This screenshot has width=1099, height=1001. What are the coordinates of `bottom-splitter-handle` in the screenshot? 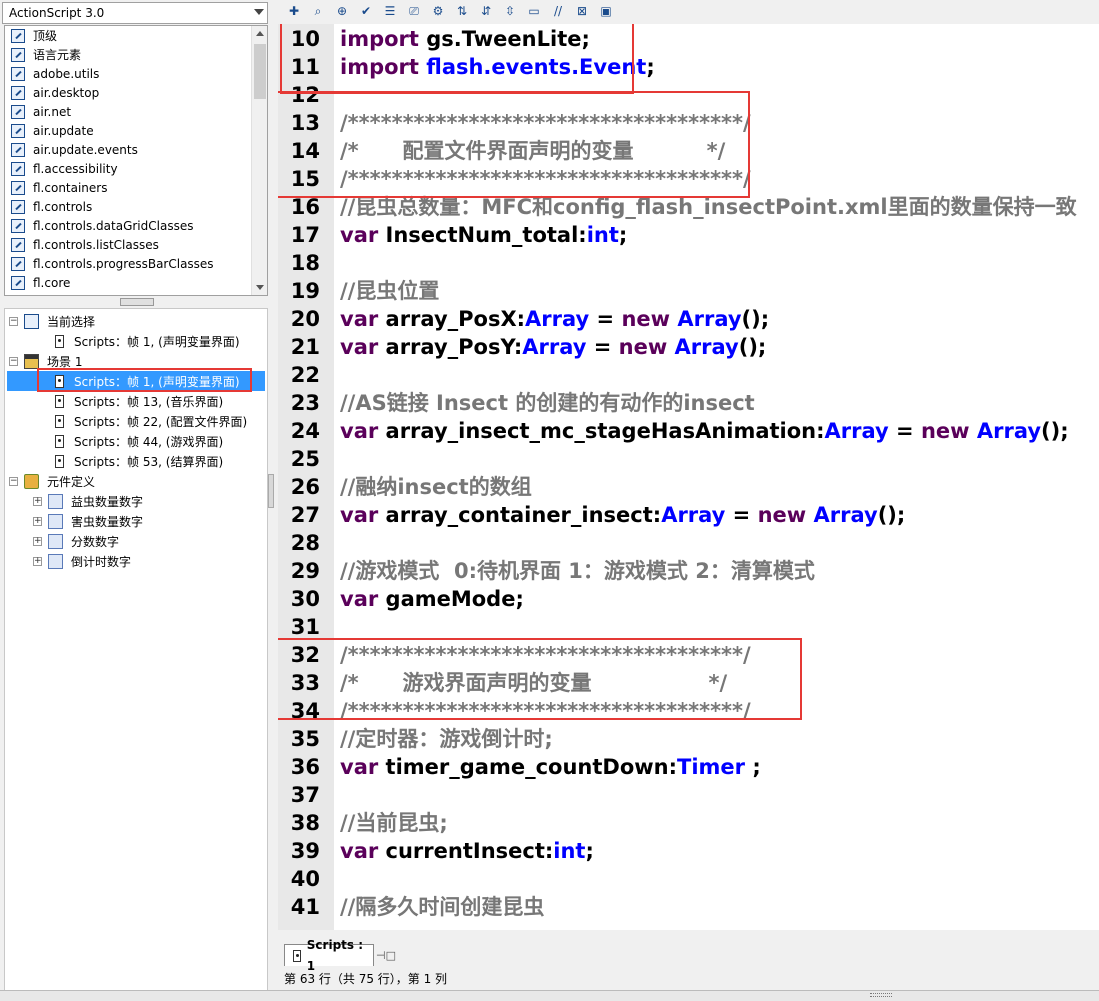 It's located at (549, 995).